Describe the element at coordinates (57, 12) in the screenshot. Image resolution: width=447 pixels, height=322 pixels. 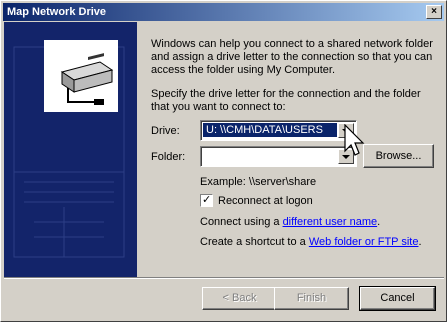
I see `window-title: Map Network Drive` at that location.